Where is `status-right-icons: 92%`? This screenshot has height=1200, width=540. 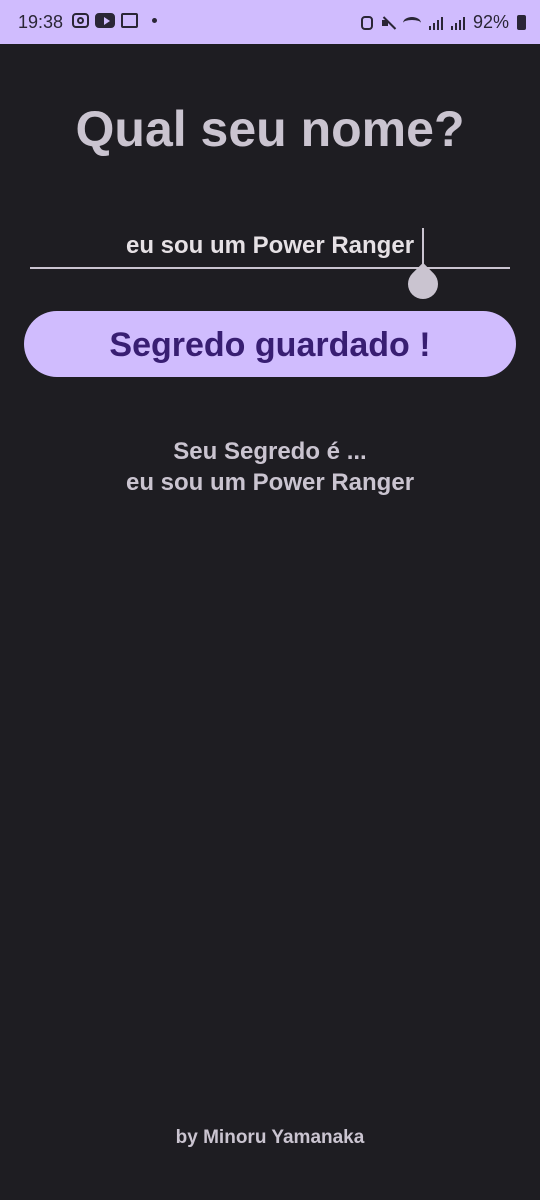
status-right-icons: 92% is located at coordinates (443, 22).